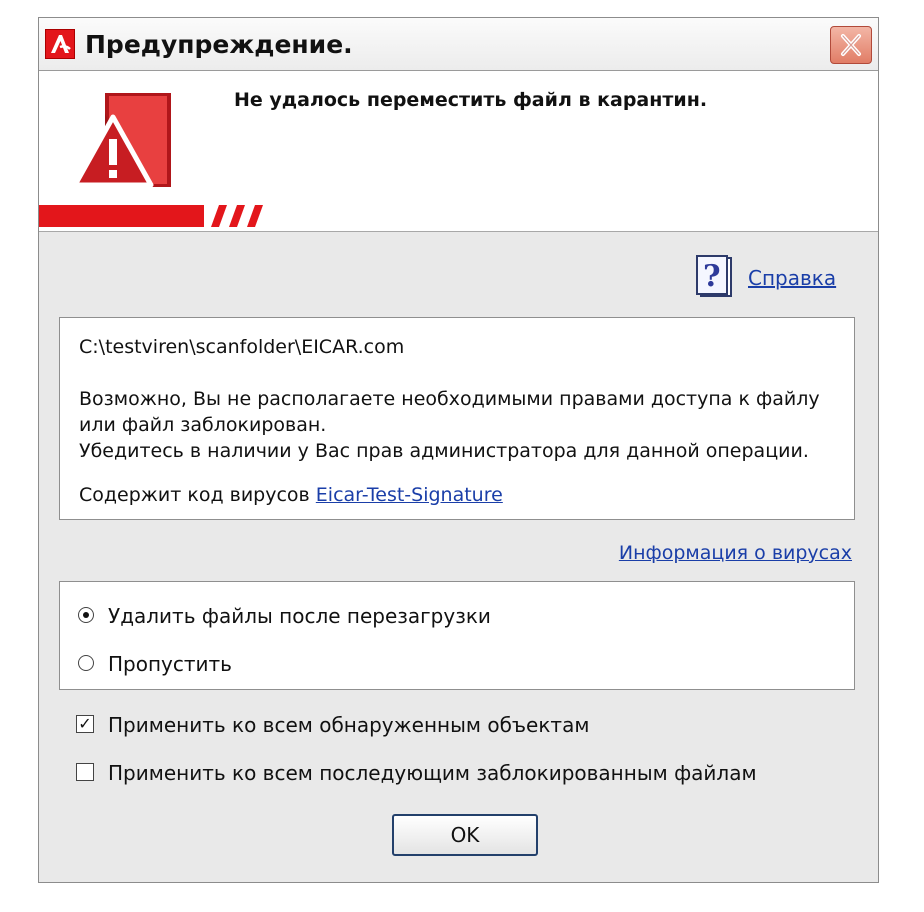 The image size is (924, 912). What do you see at coordinates (299, 616) in the screenshot?
I see `option-delete-label: Удалить файлы после перезагрузки` at bounding box center [299, 616].